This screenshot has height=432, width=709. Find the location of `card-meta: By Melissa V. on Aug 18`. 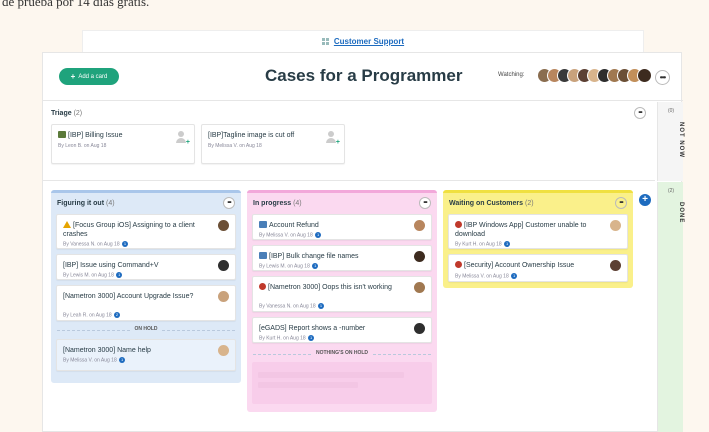

card-meta: By Melissa V. on Aug 18 is located at coordinates (235, 146).